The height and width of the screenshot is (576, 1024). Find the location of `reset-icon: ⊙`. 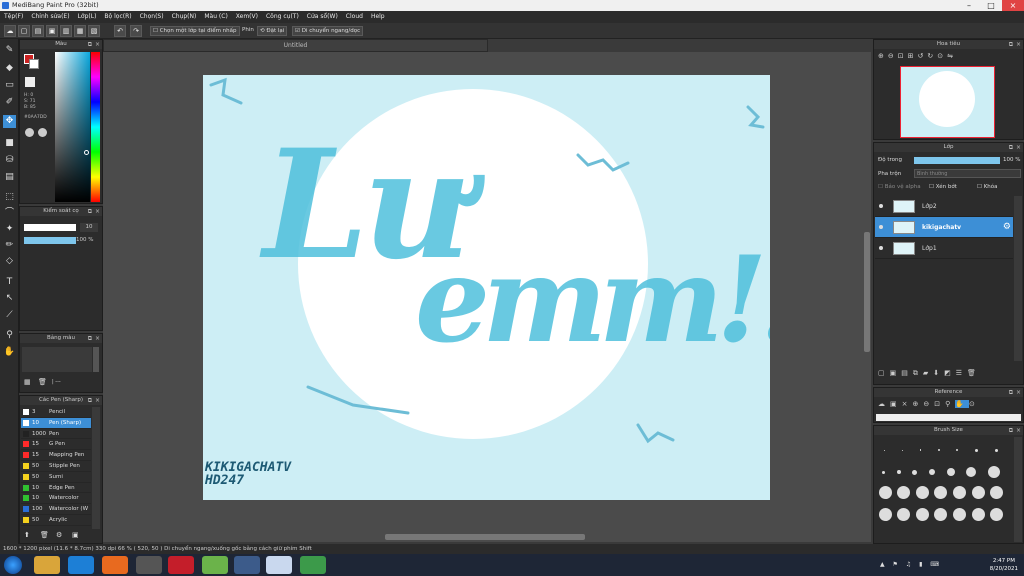

reset-icon: ⊙ is located at coordinates (974, 404).